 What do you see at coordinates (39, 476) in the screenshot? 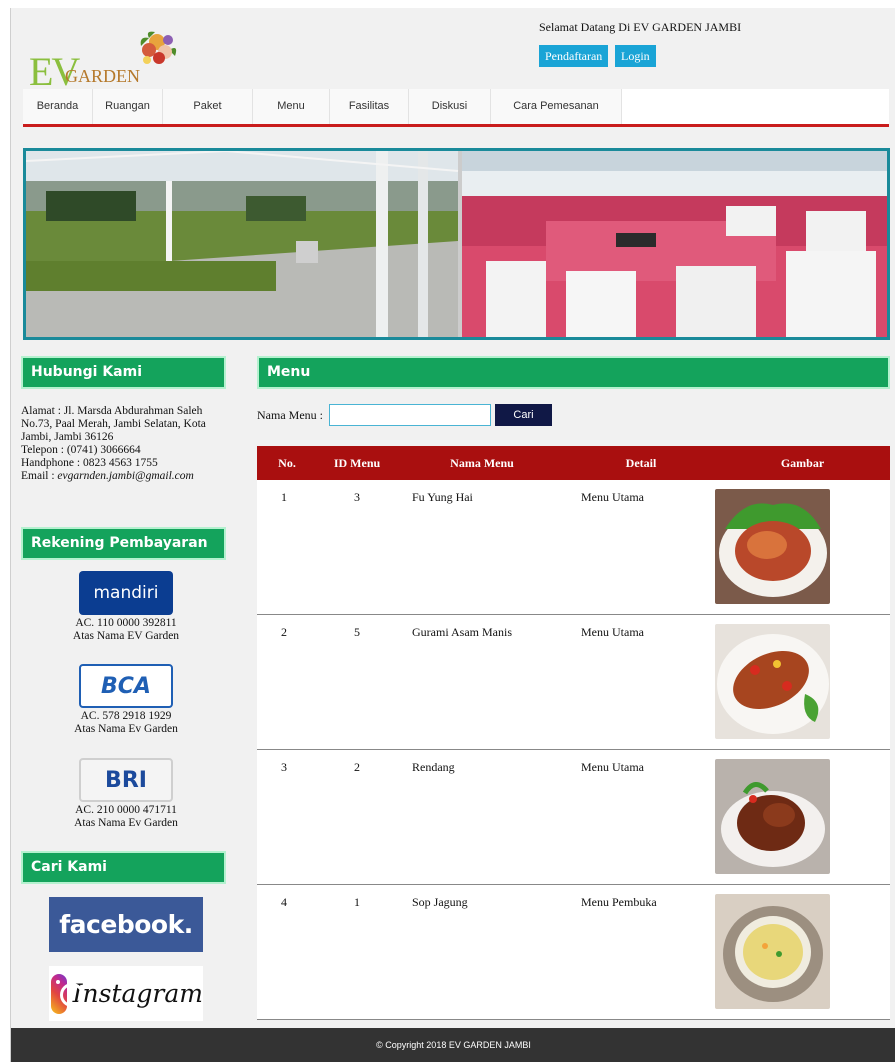
I see `email-label: Email :` at bounding box center [39, 476].